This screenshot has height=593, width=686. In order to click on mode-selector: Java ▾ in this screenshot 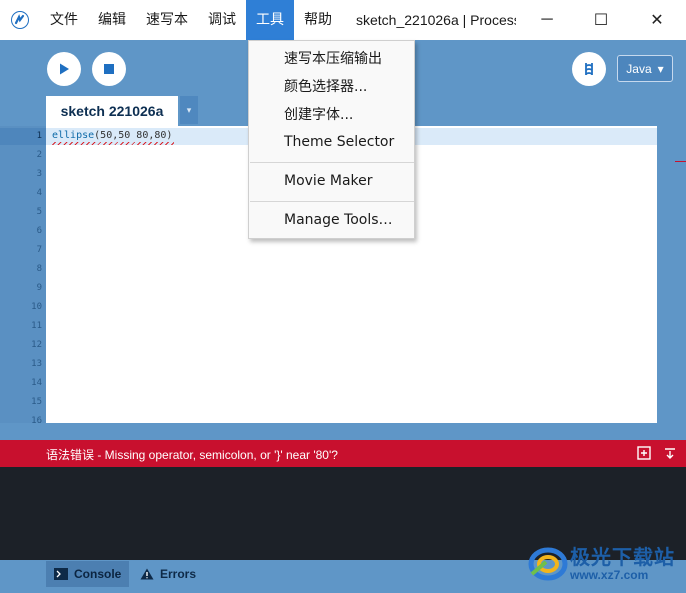, I will do `click(645, 68)`.